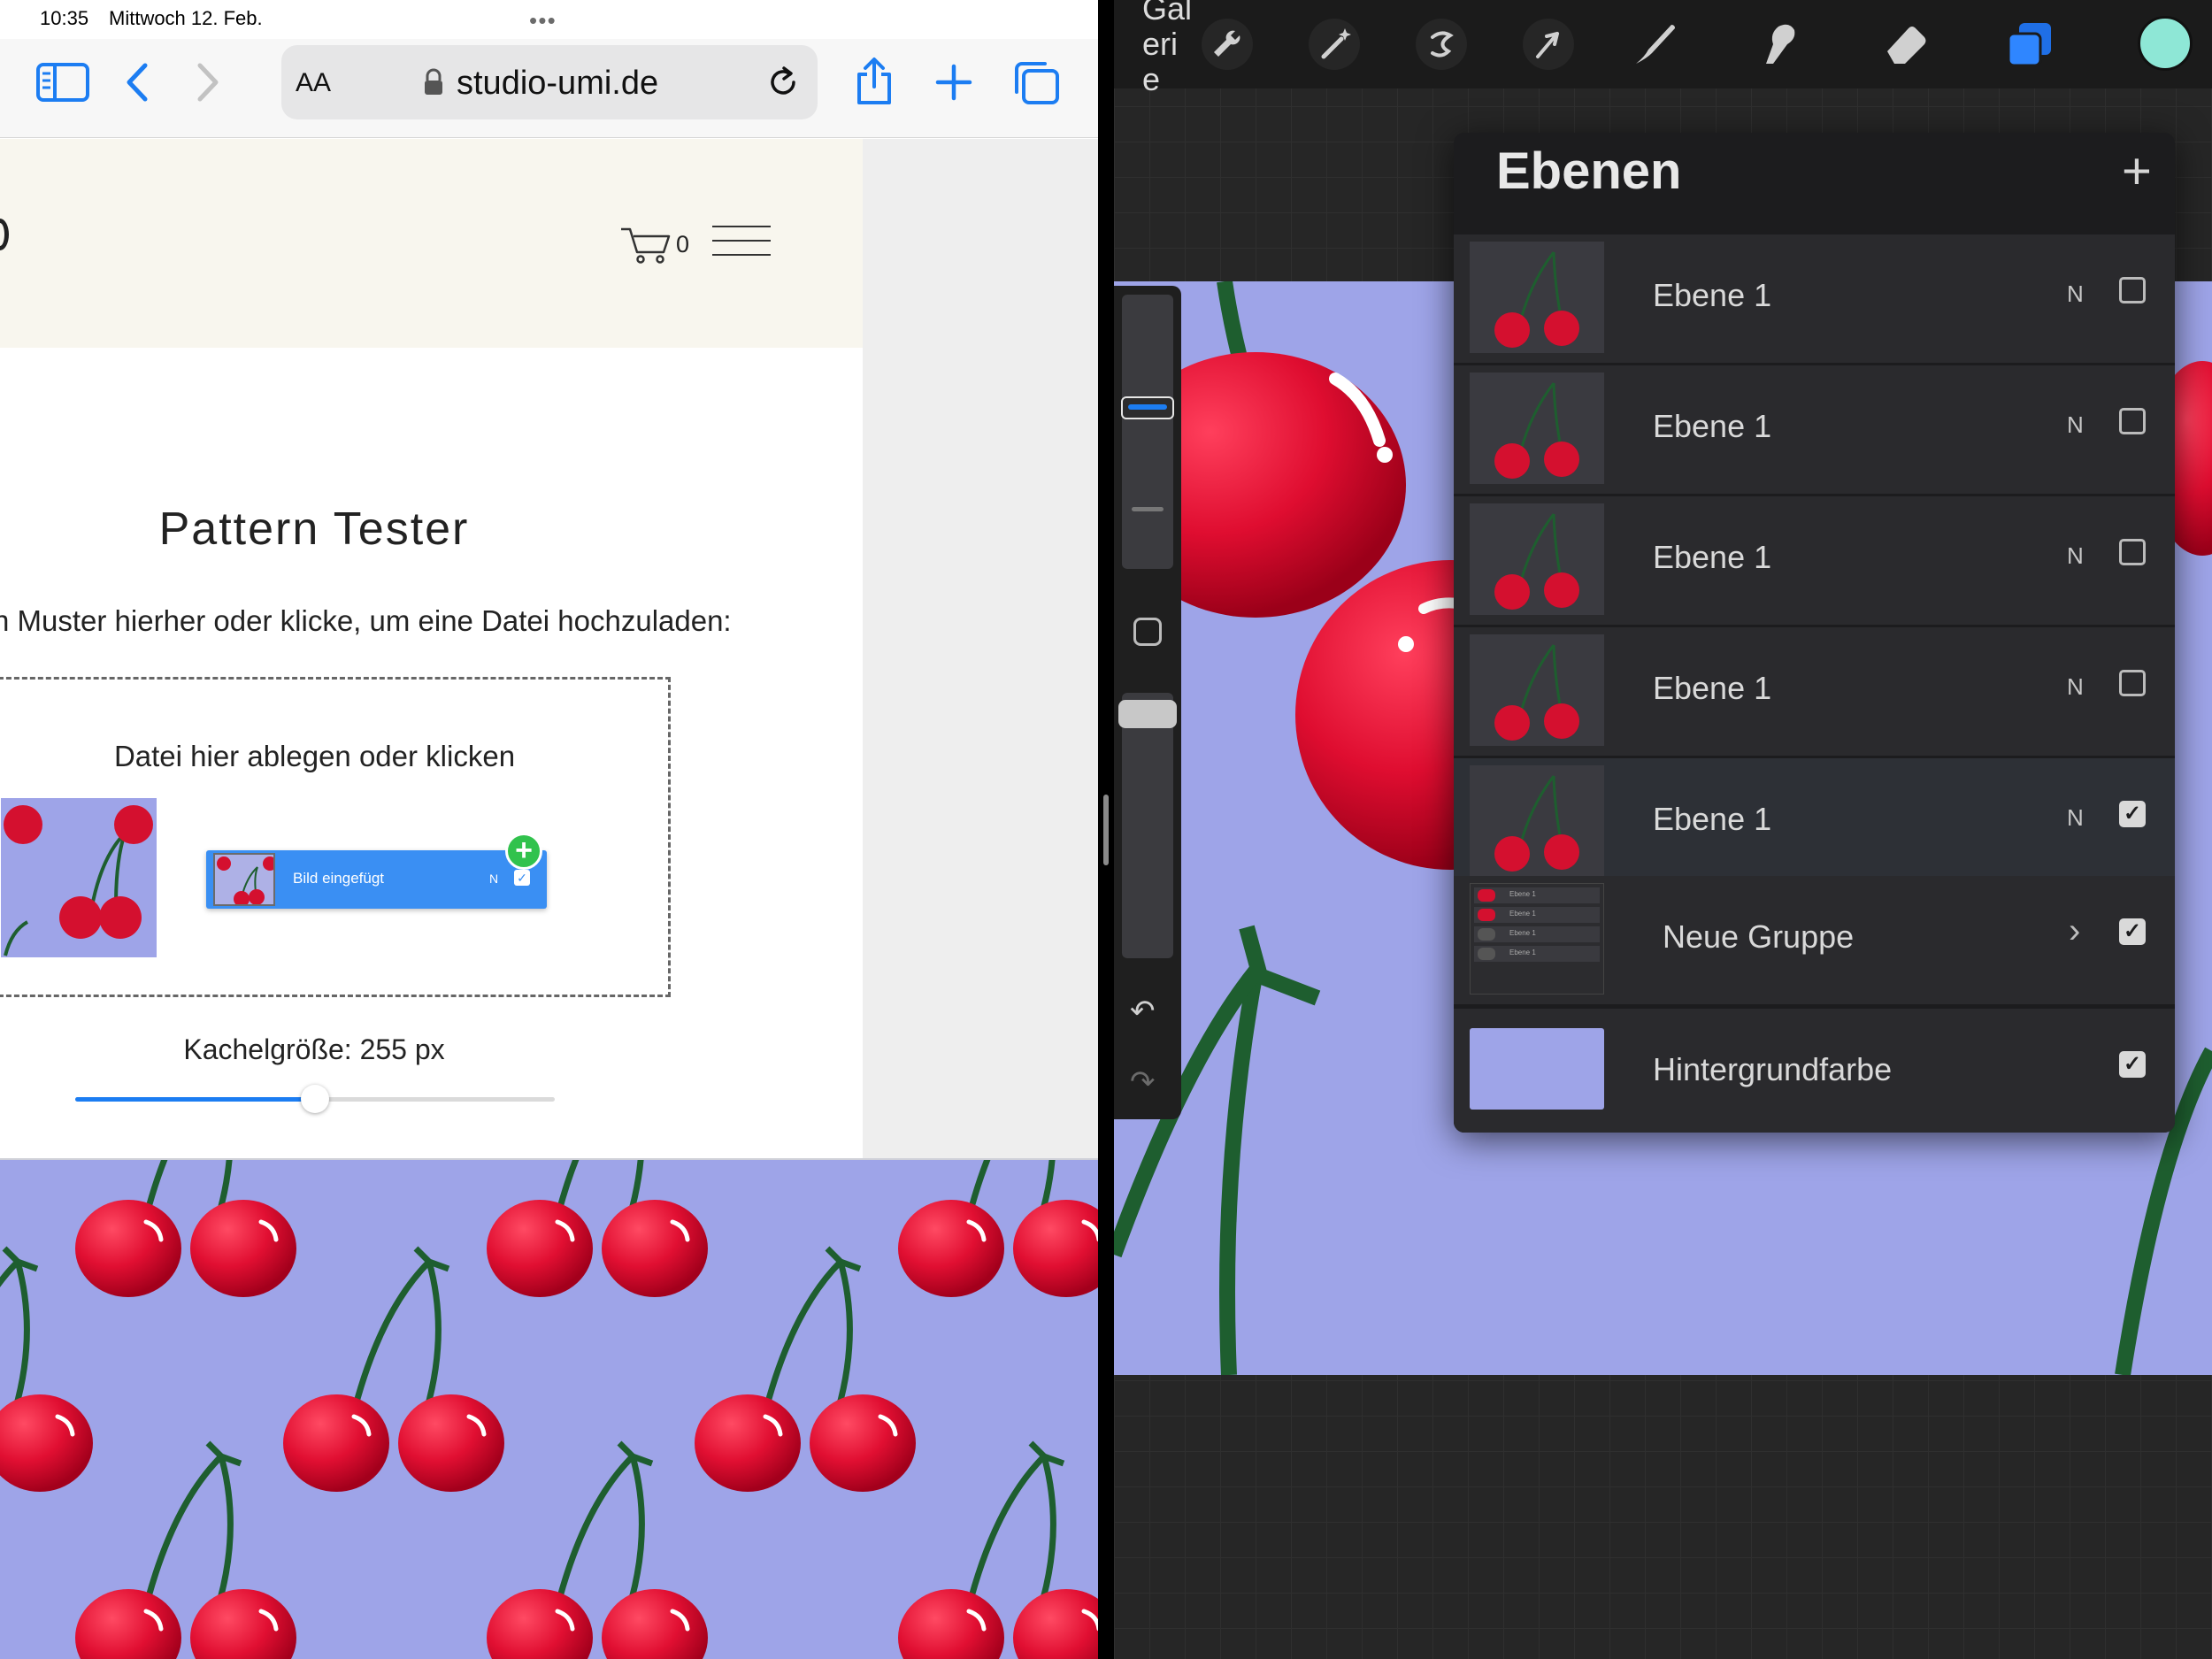 The image size is (2212, 1659). I want to click on brush-opacity-knob, so click(1148, 714).